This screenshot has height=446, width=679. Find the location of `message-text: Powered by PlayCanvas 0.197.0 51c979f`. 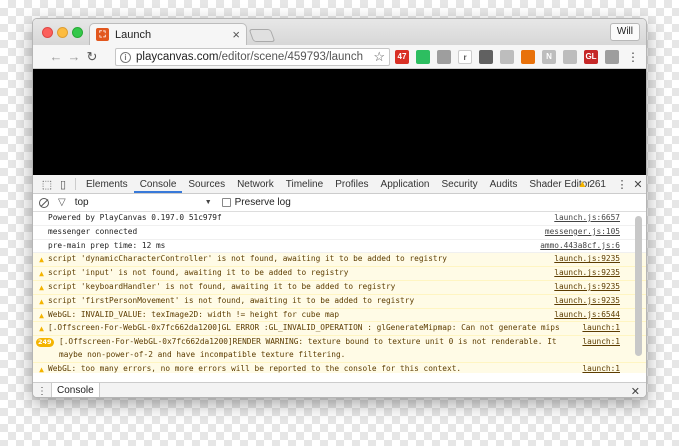

message-text: Powered by PlayCanvas 0.197.0 51c979f is located at coordinates (135, 217).